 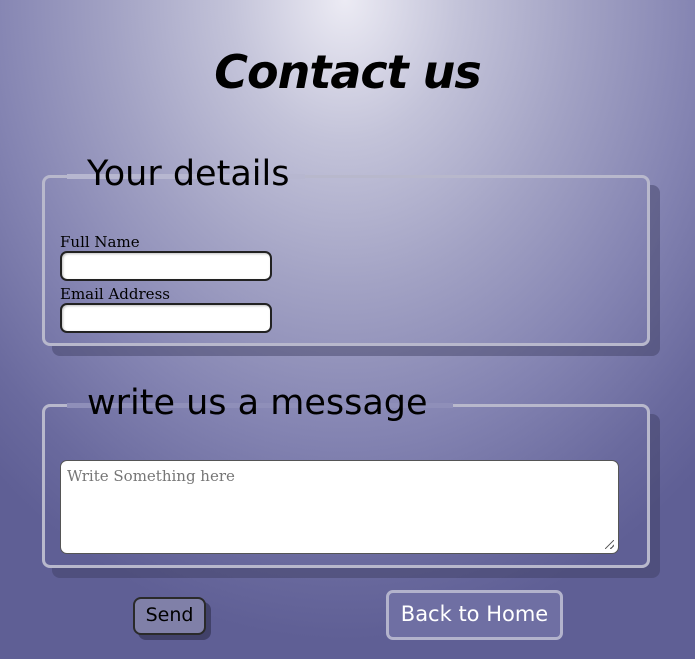 What do you see at coordinates (166, 318) in the screenshot?
I see `email-input` at bounding box center [166, 318].